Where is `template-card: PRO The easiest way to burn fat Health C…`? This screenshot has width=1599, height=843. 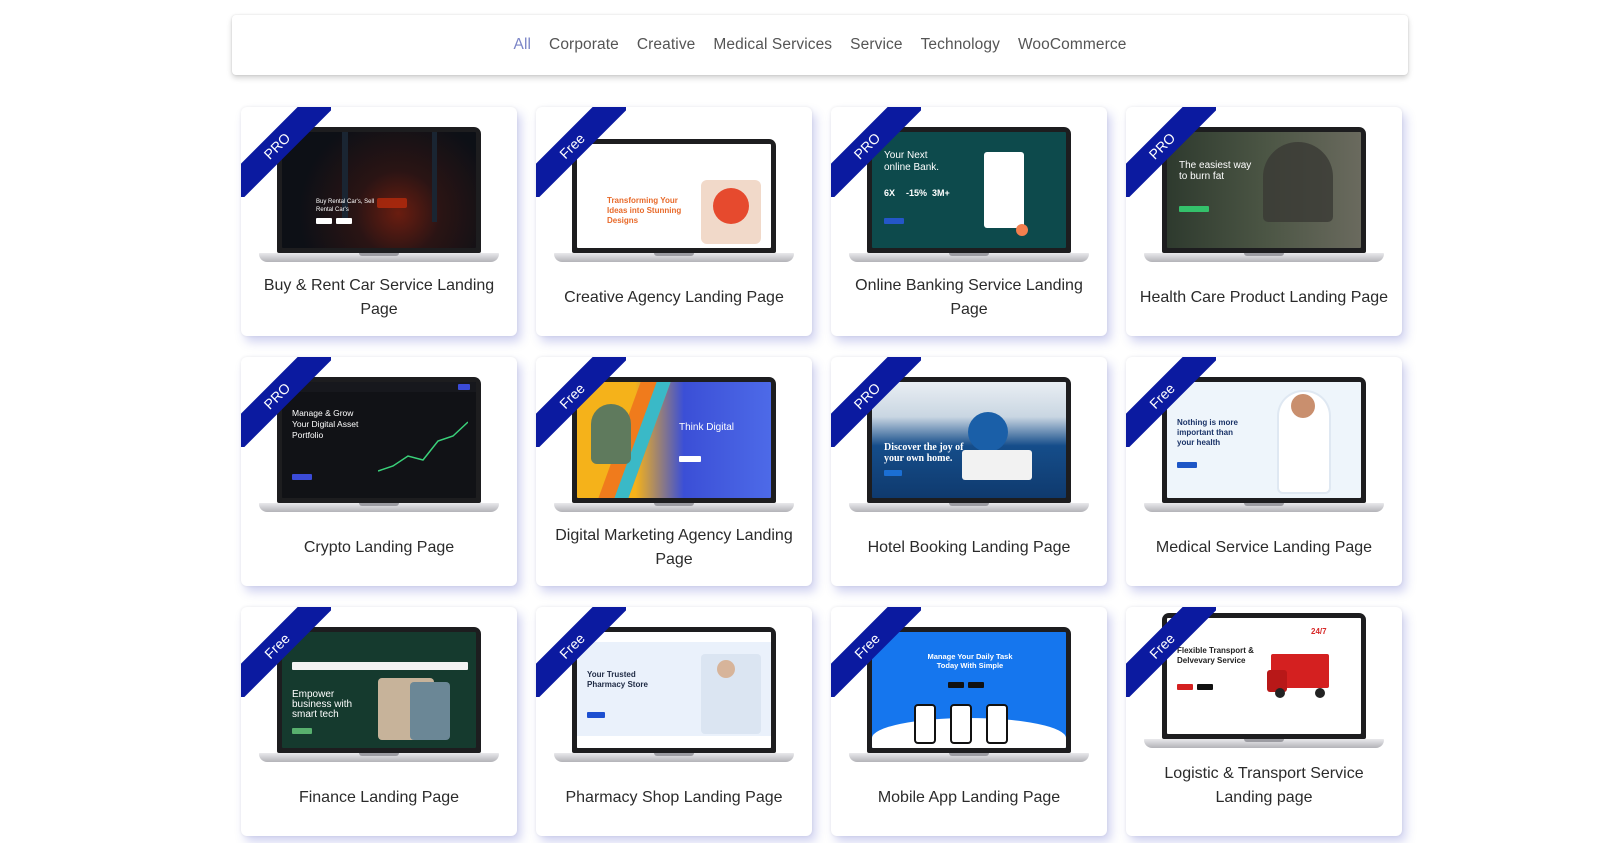 template-card: PRO The easiest way to burn fat Health C… is located at coordinates (1264, 221).